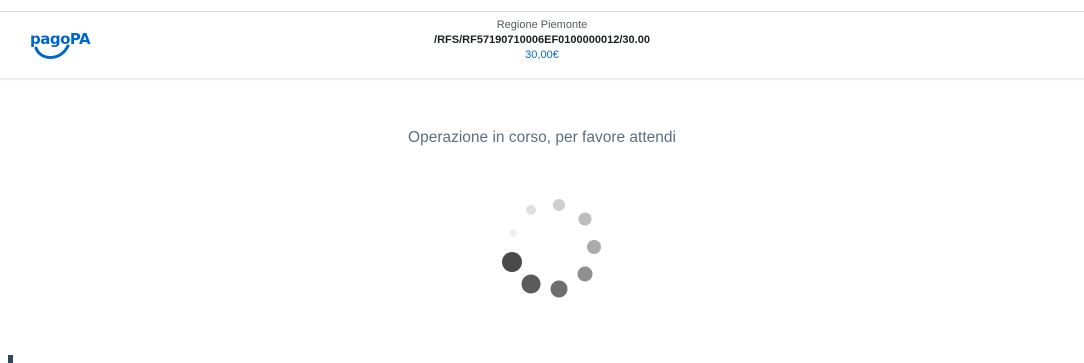 The height and width of the screenshot is (363, 1084). Describe the element at coordinates (542, 25) in the screenshot. I see `creditor-name: Regione Piemonte` at that location.